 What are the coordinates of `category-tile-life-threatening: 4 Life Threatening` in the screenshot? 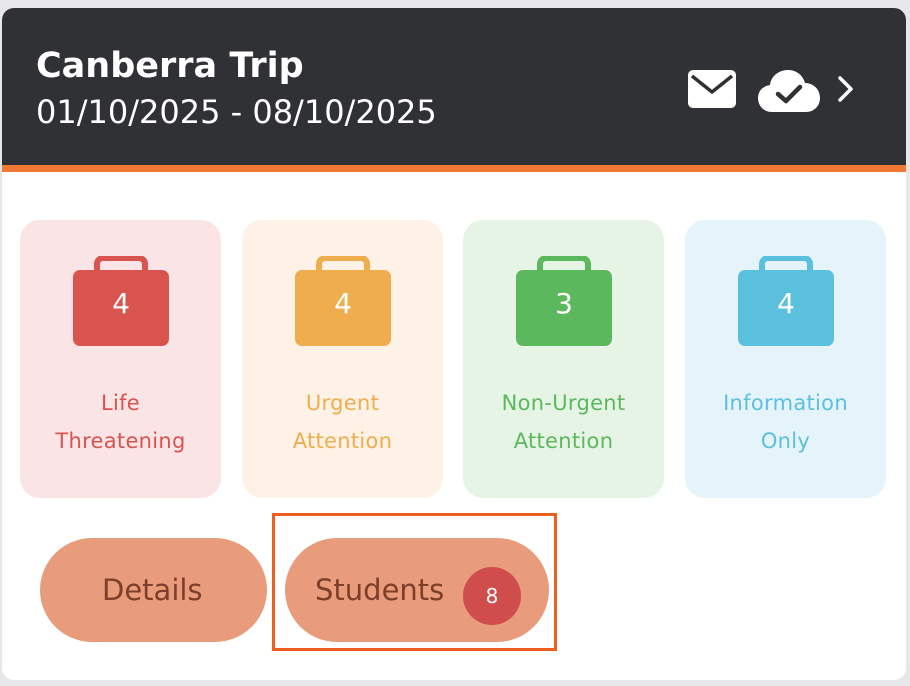 It's located at (120, 359).